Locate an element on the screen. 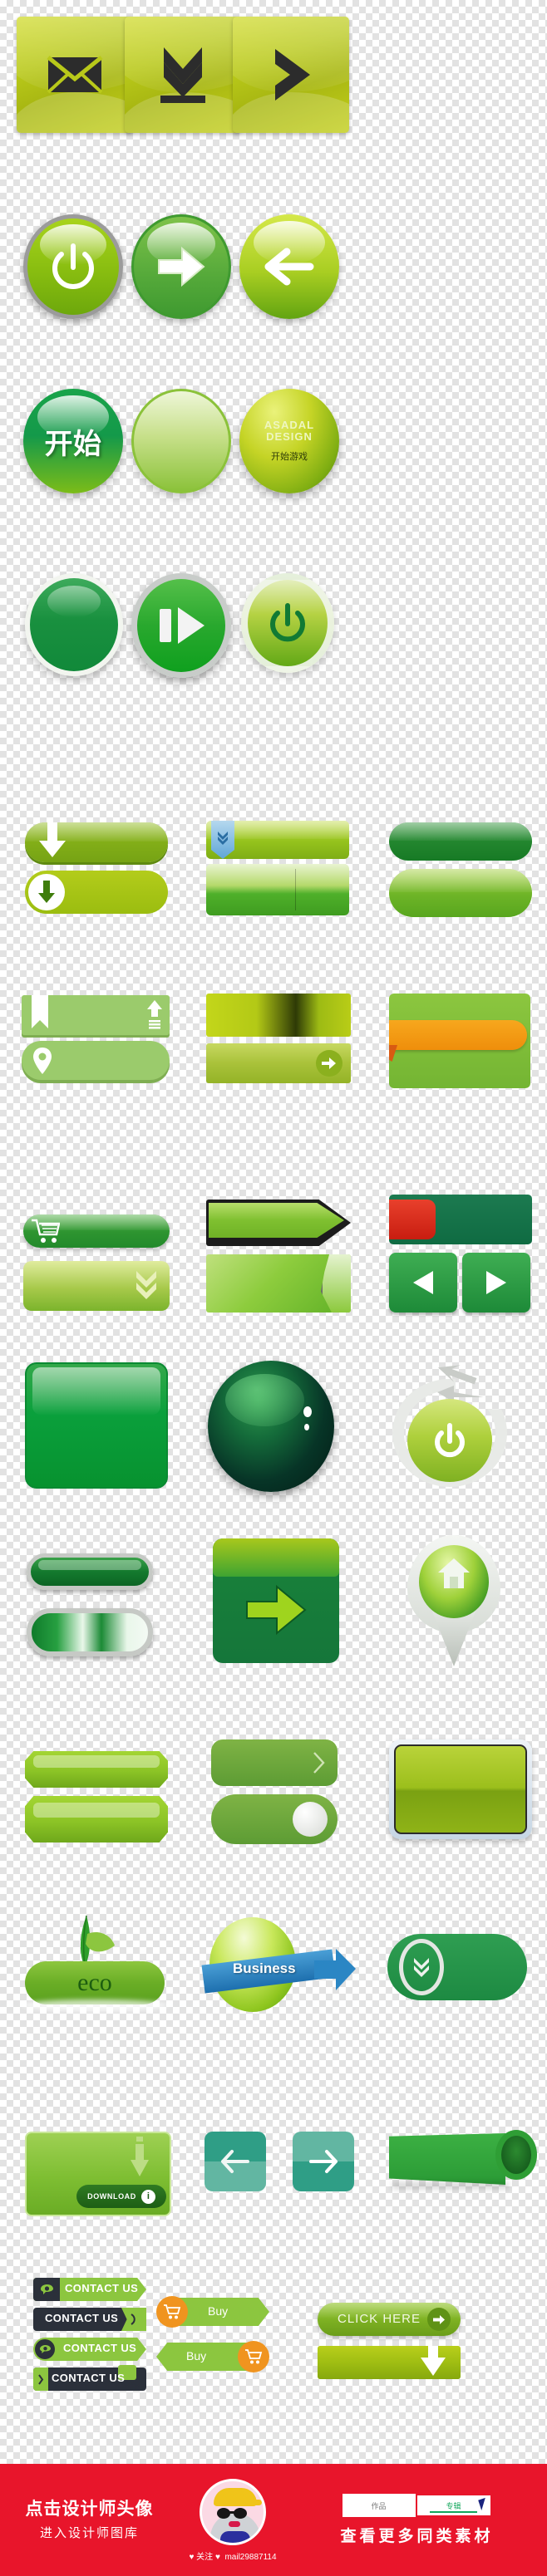 The width and height of the screenshot is (547, 2576). toggle-switch is located at coordinates (274, 1819).